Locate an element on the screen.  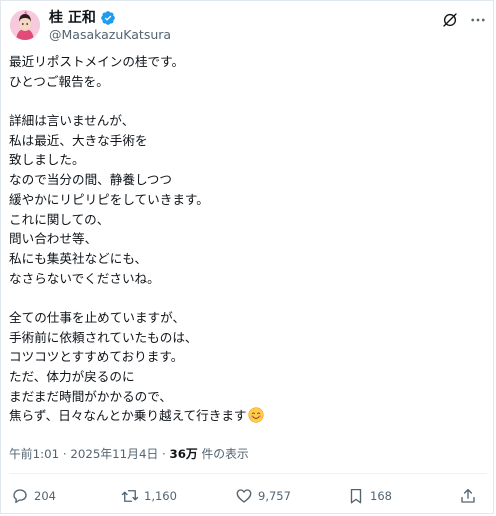
like-button: 9,757 is located at coordinates (263, 496).